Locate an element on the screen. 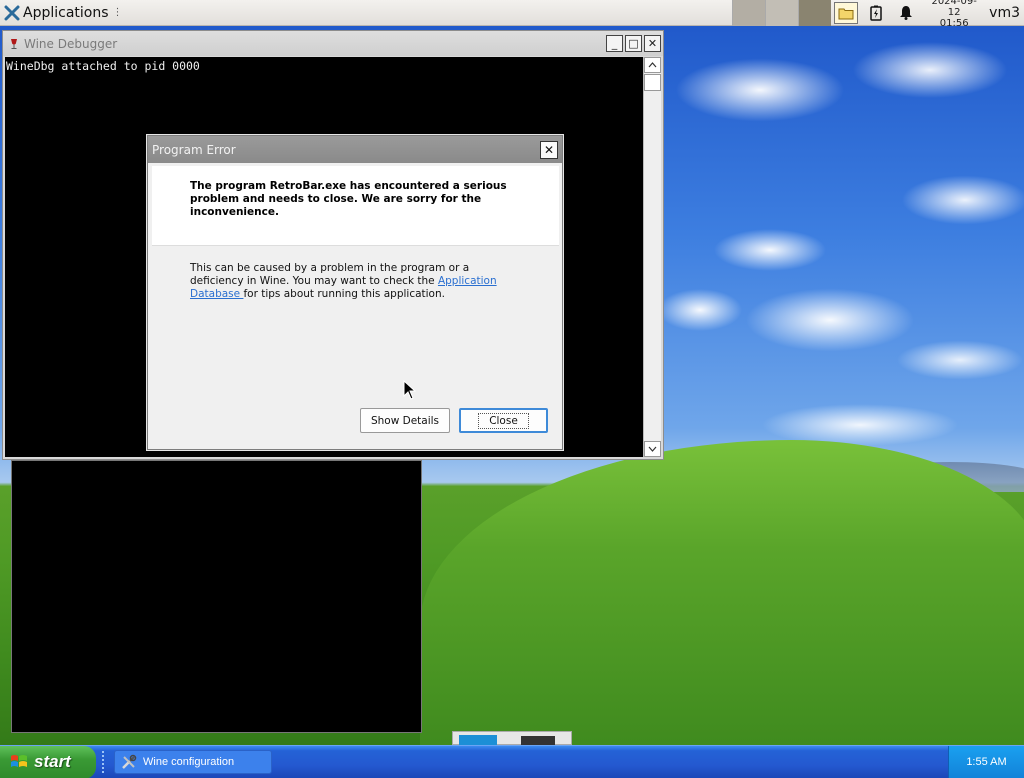 The height and width of the screenshot is (778, 1024). battery-icon is located at coordinates (876, 13).